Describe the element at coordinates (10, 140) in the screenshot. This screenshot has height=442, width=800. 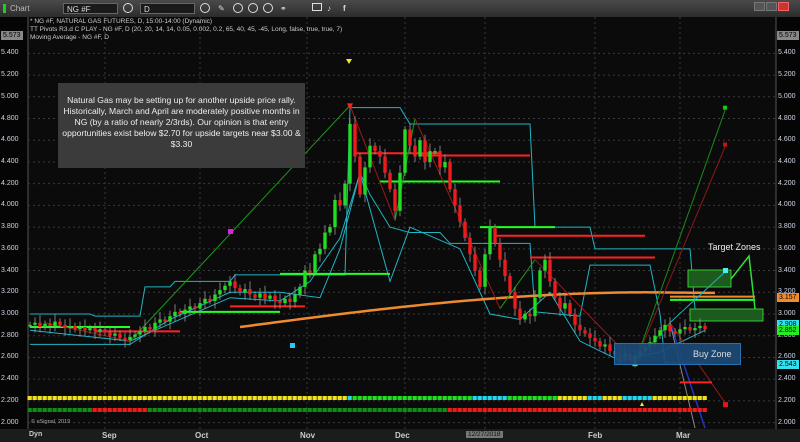
I see `y-tick-label: 4.600` at that location.